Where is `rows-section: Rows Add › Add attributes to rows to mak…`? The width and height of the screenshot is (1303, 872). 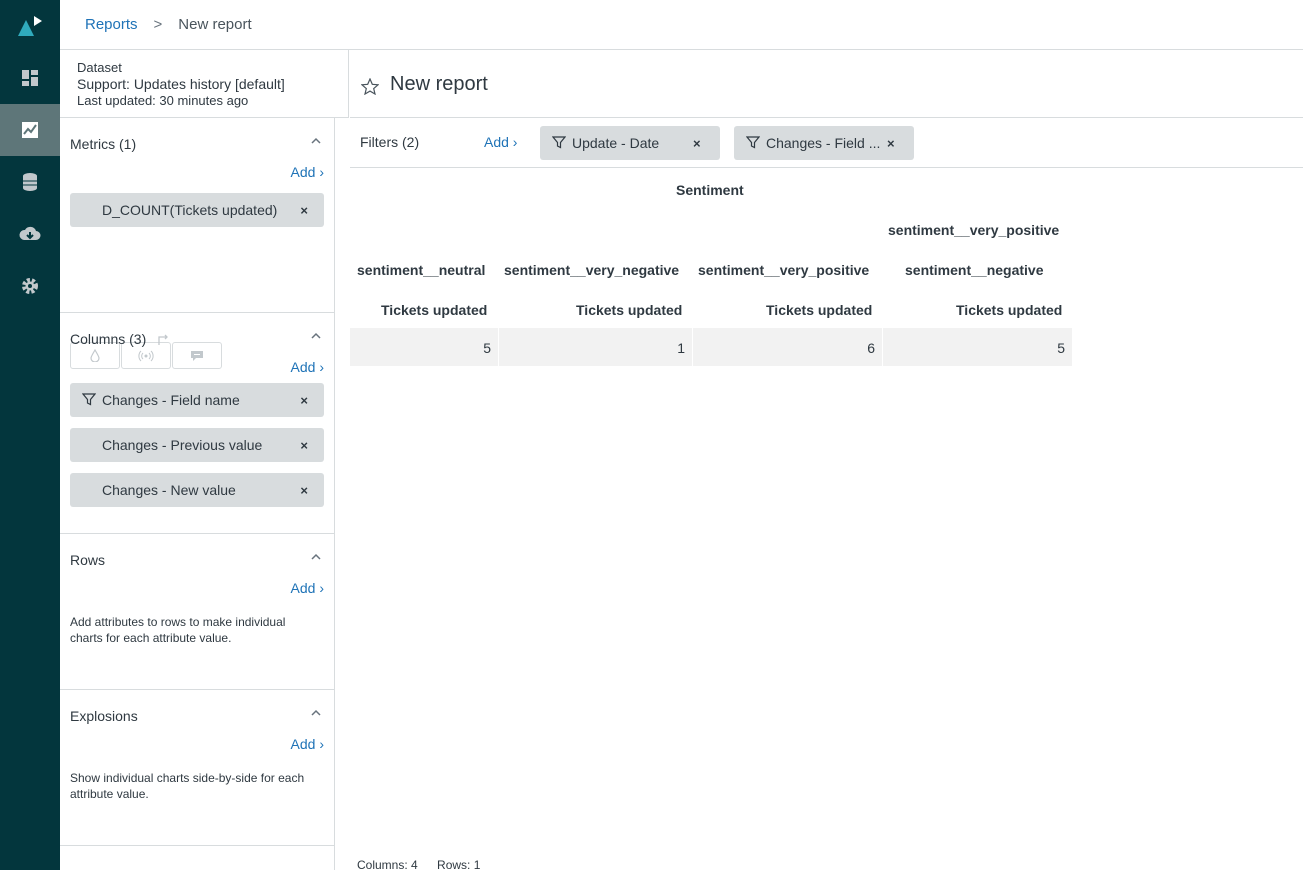
rows-section: Rows Add › Add attributes to rows to mak… is located at coordinates (197, 612).